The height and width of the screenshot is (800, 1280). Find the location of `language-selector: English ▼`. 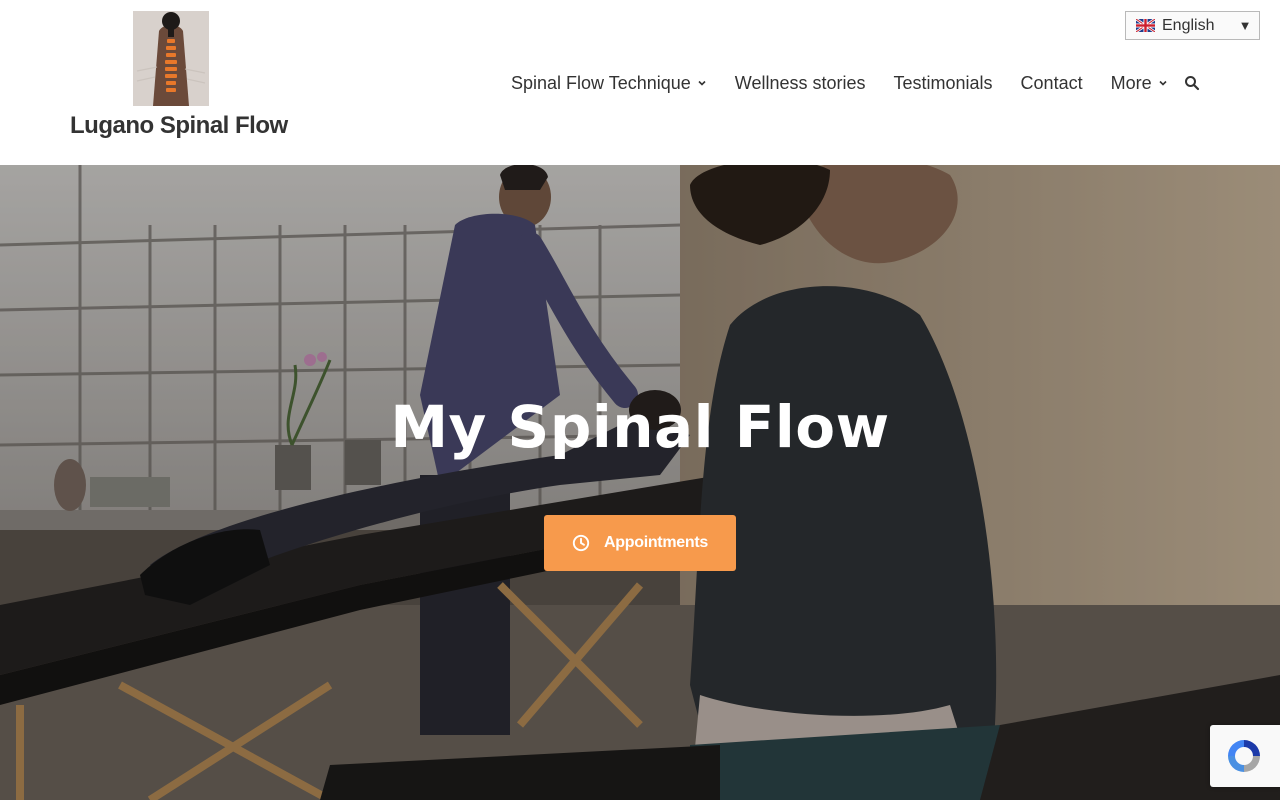

language-selector: English ▼ is located at coordinates (1192, 25).